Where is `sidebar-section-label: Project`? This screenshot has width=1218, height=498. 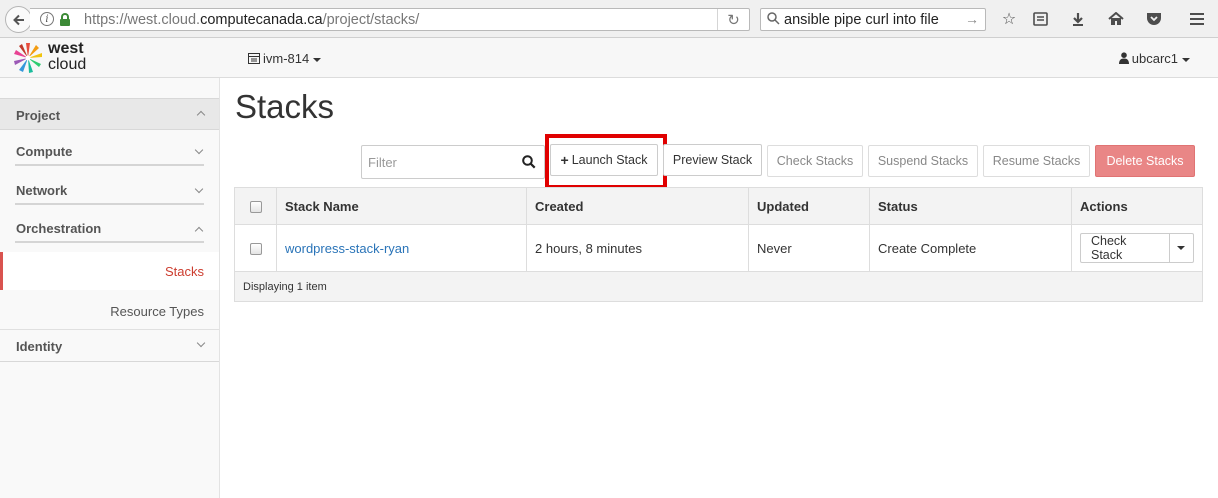
sidebar-section-label: Project is located at coordinates (38, 115).